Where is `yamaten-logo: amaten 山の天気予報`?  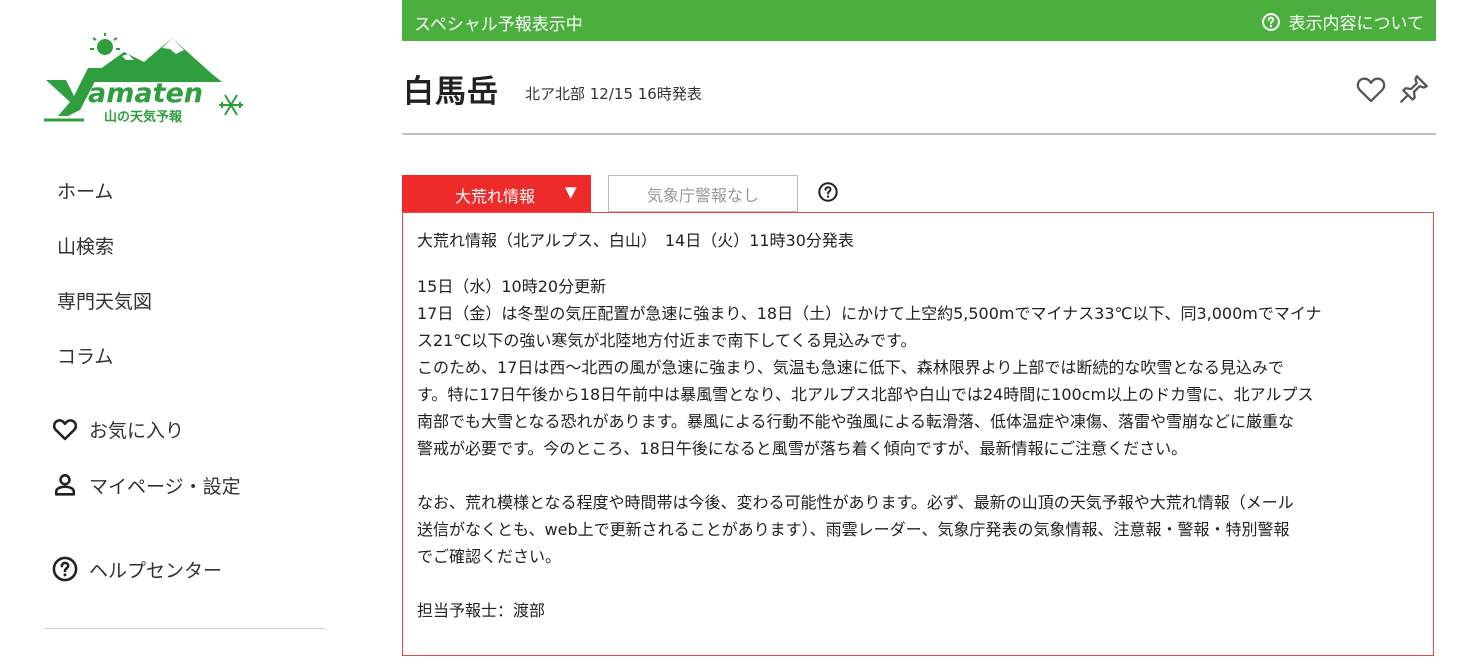
yamaten-logo: amaten 山の天気予報 is located at coordinates (146, 77).